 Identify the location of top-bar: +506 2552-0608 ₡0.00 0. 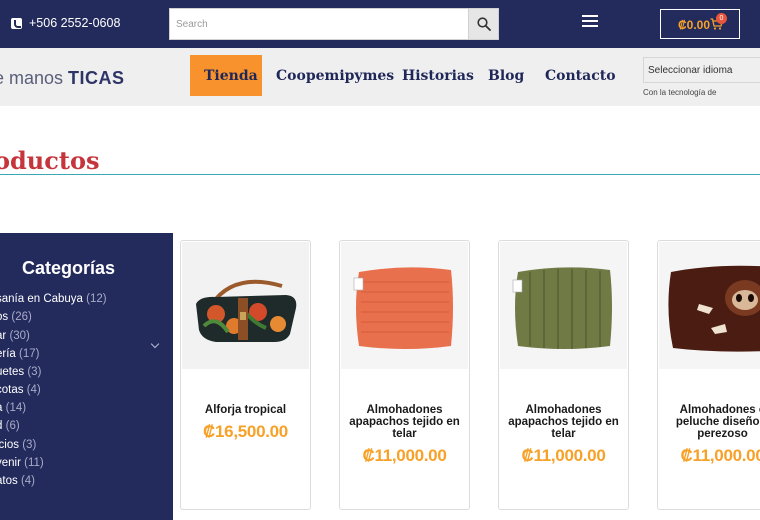
(380, 24).